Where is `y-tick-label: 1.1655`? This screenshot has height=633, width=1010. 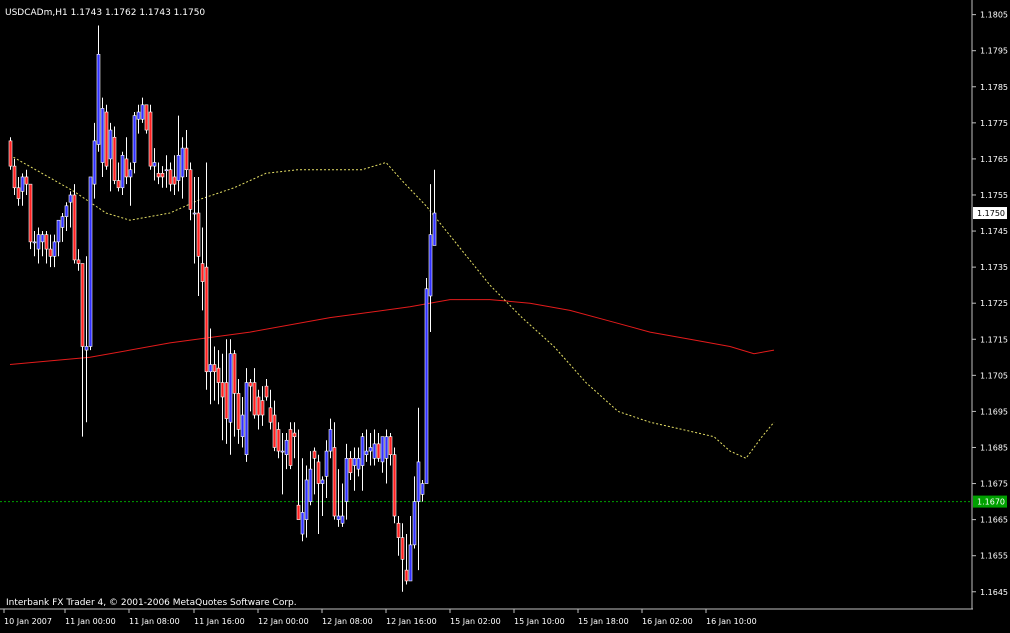
y-tick-label: 1.1655 is located at coordinates (994, 556).